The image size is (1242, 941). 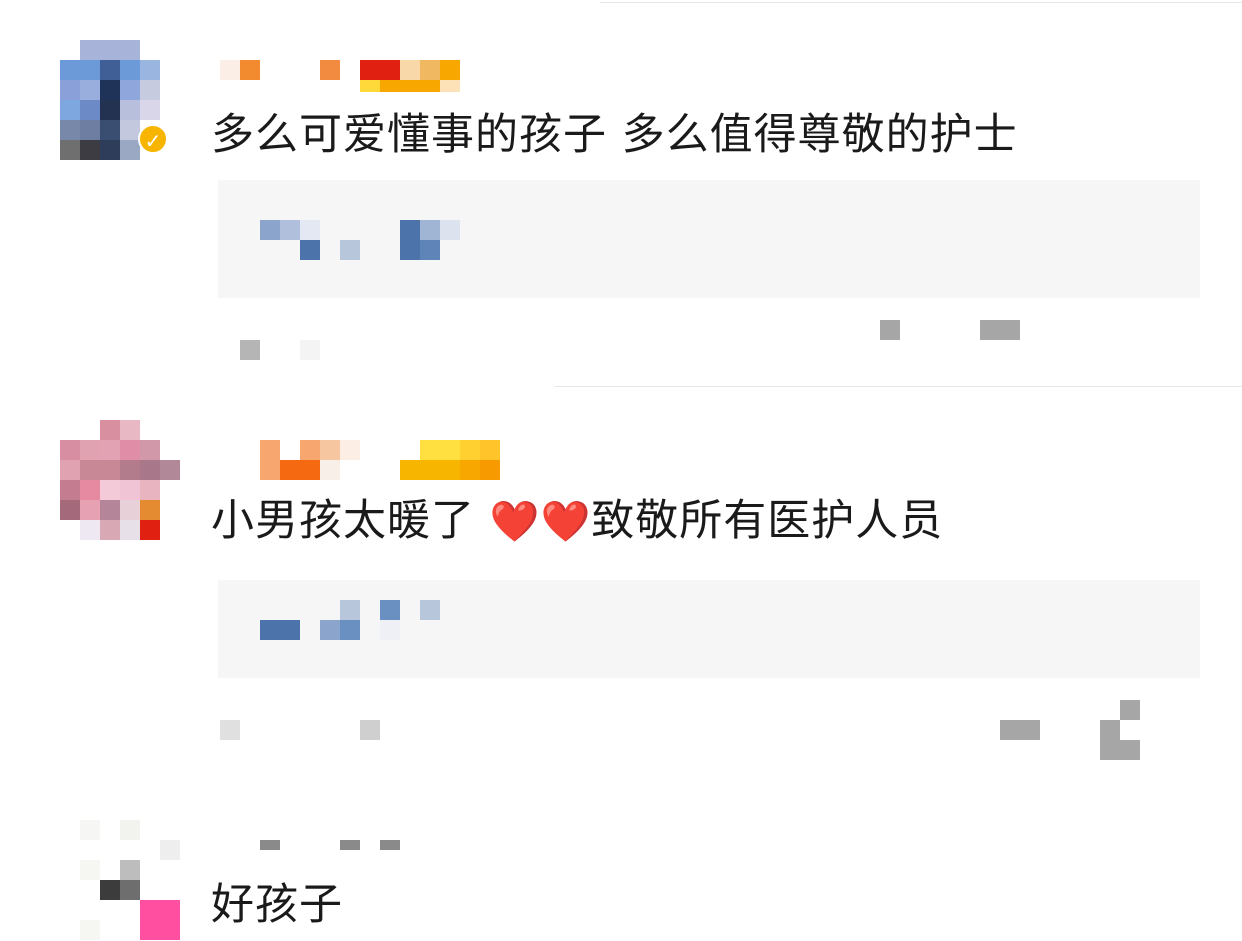 What do you see at coordinates (1130, 710) in the screenshot?
I see `like-icon` at bounding box center [1130, 710].